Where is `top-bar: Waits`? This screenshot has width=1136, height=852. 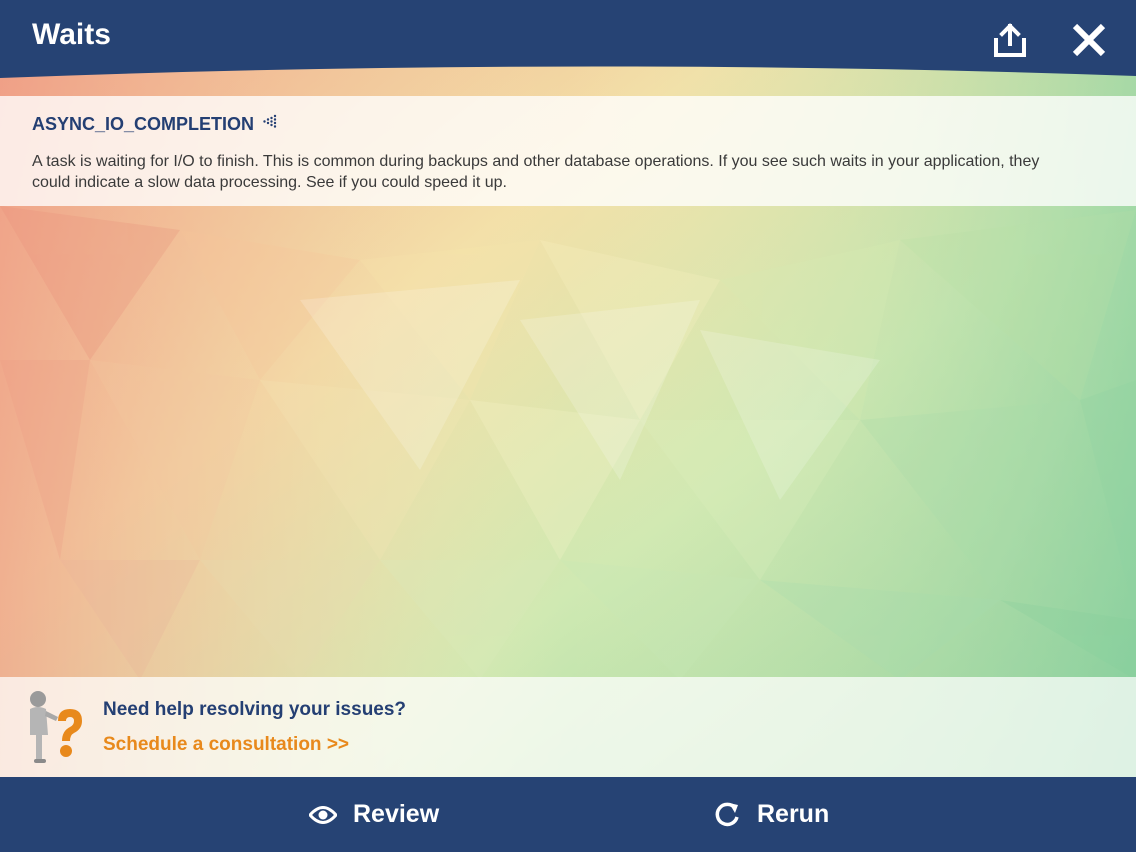 top-bar: Waits is located at coordinates (568, 40).